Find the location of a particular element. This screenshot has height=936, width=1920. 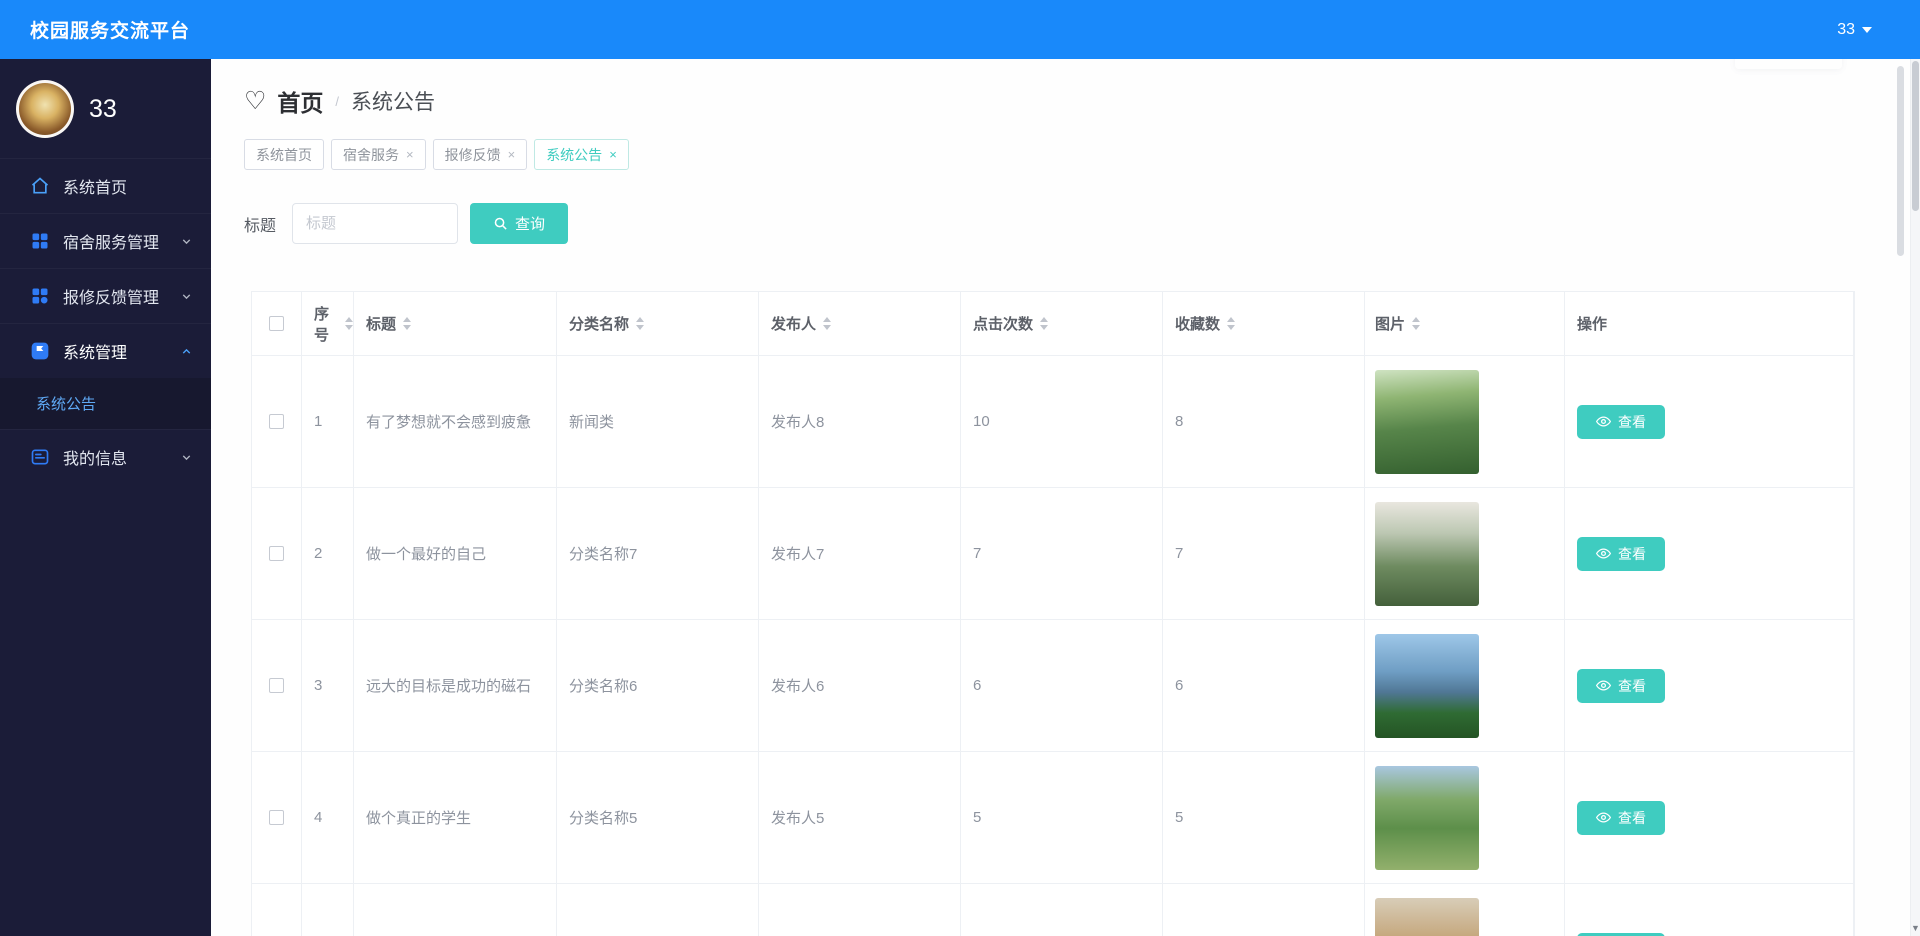

row-click-count: 10 is located at coordinates (1062, 421).